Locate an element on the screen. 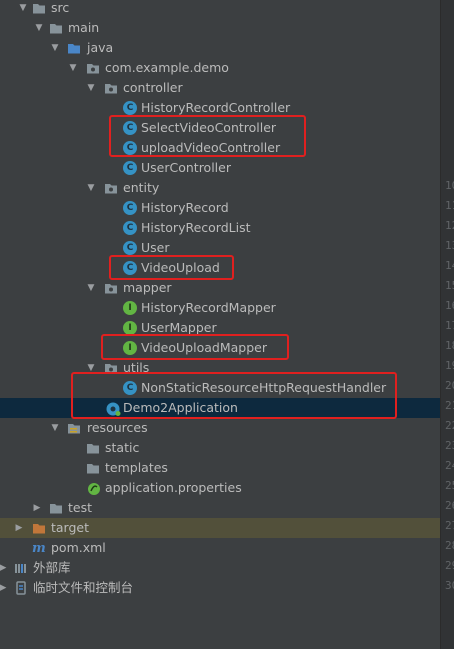 This screenshot has width=454, height=649. tree-row-class: C UserController is located at coordinates (220, 168).